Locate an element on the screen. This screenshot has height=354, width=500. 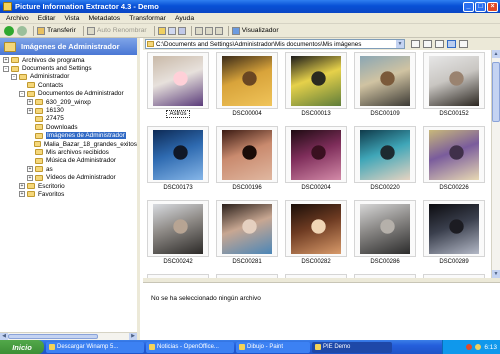
tree-item: Mis archivos recibidos is located at coordinates (68, 152).